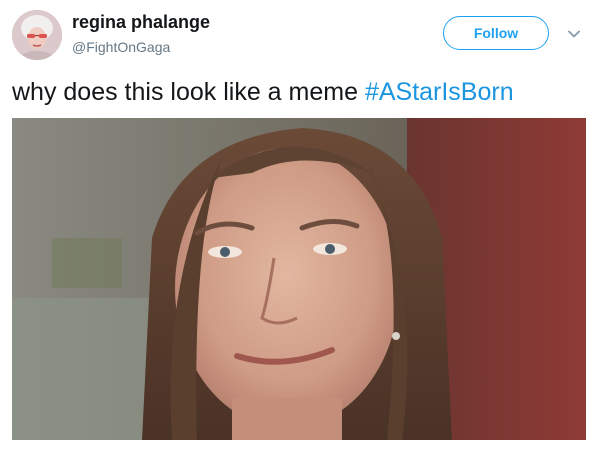 Image resolution: width=600 pixels, height=449 pixels. Describe the element at coordinates (496, 33) in the screenshot. I see `follow-button: Follow` at that location.